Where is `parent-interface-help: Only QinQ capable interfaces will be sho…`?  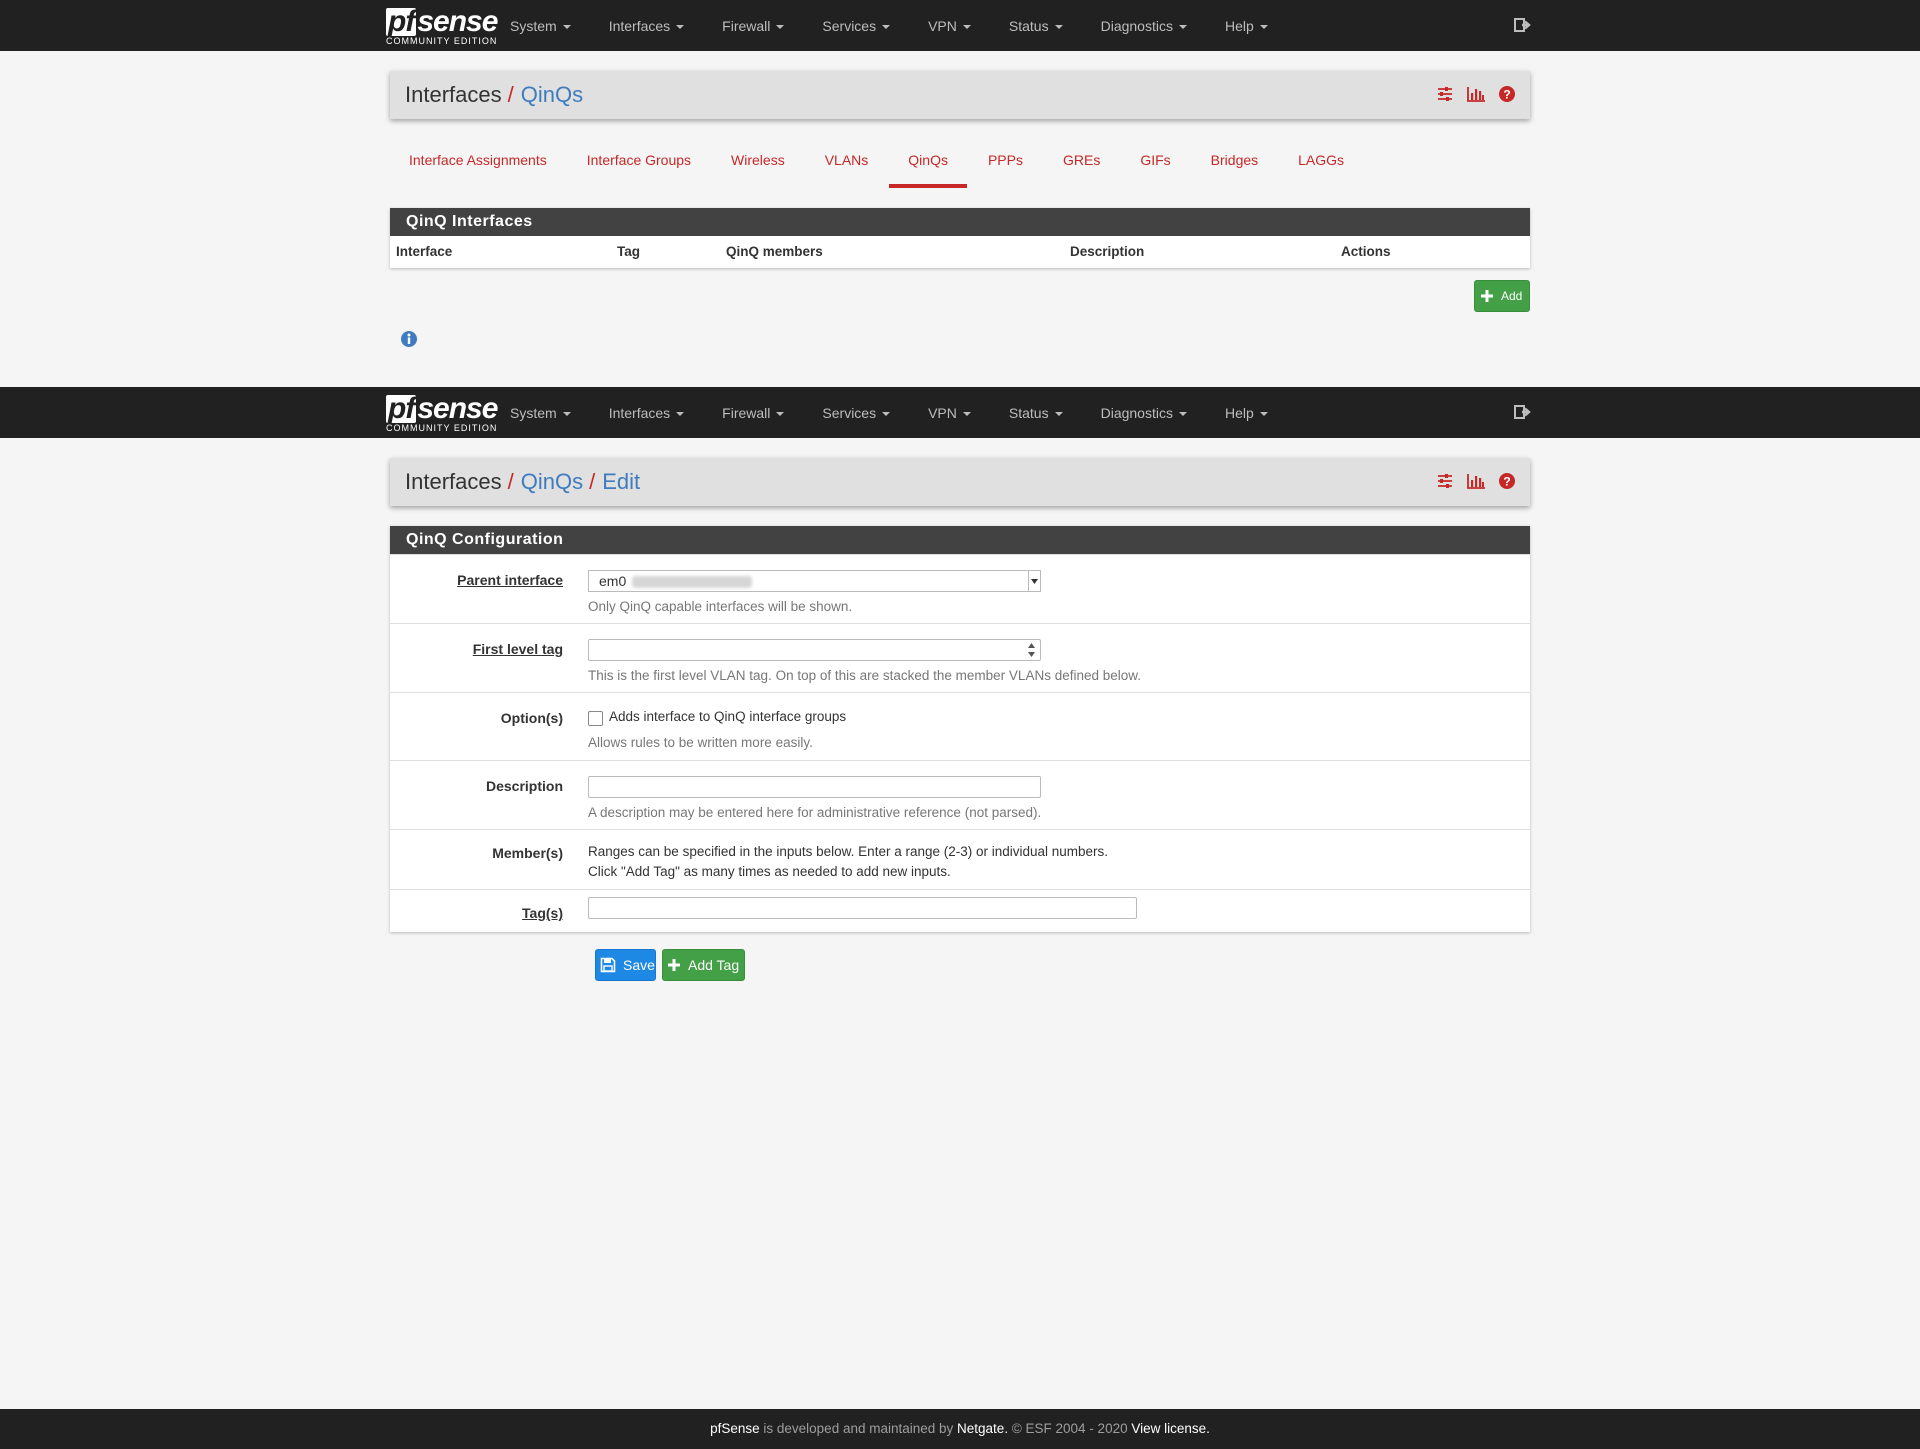
parent-interface-help: Only QinQ capable interfaces will be sho… is located at coordinates (720, 606).